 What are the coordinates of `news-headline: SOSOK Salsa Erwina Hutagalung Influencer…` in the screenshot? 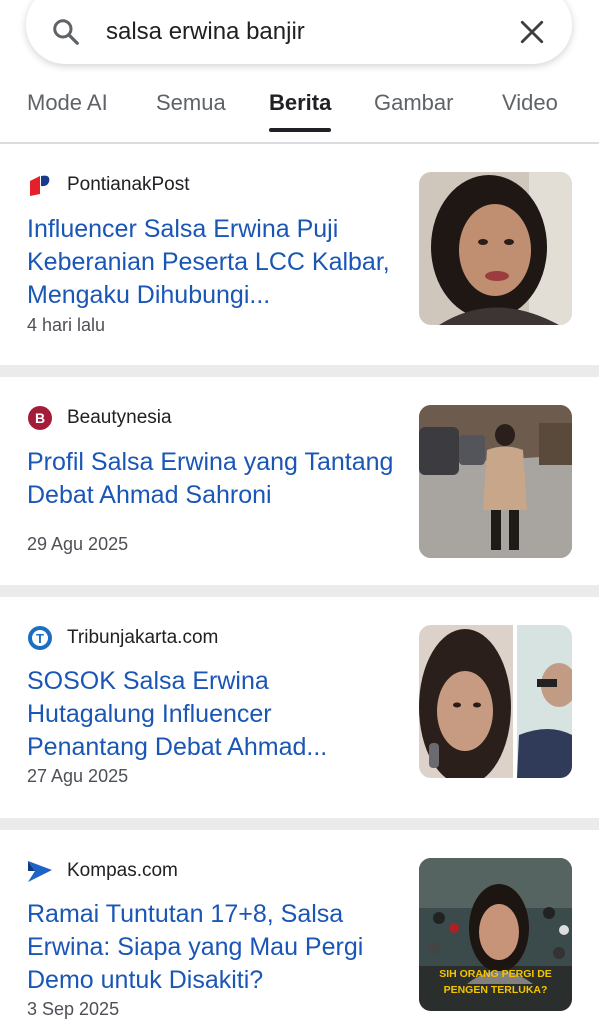 It's located at (212, 714).